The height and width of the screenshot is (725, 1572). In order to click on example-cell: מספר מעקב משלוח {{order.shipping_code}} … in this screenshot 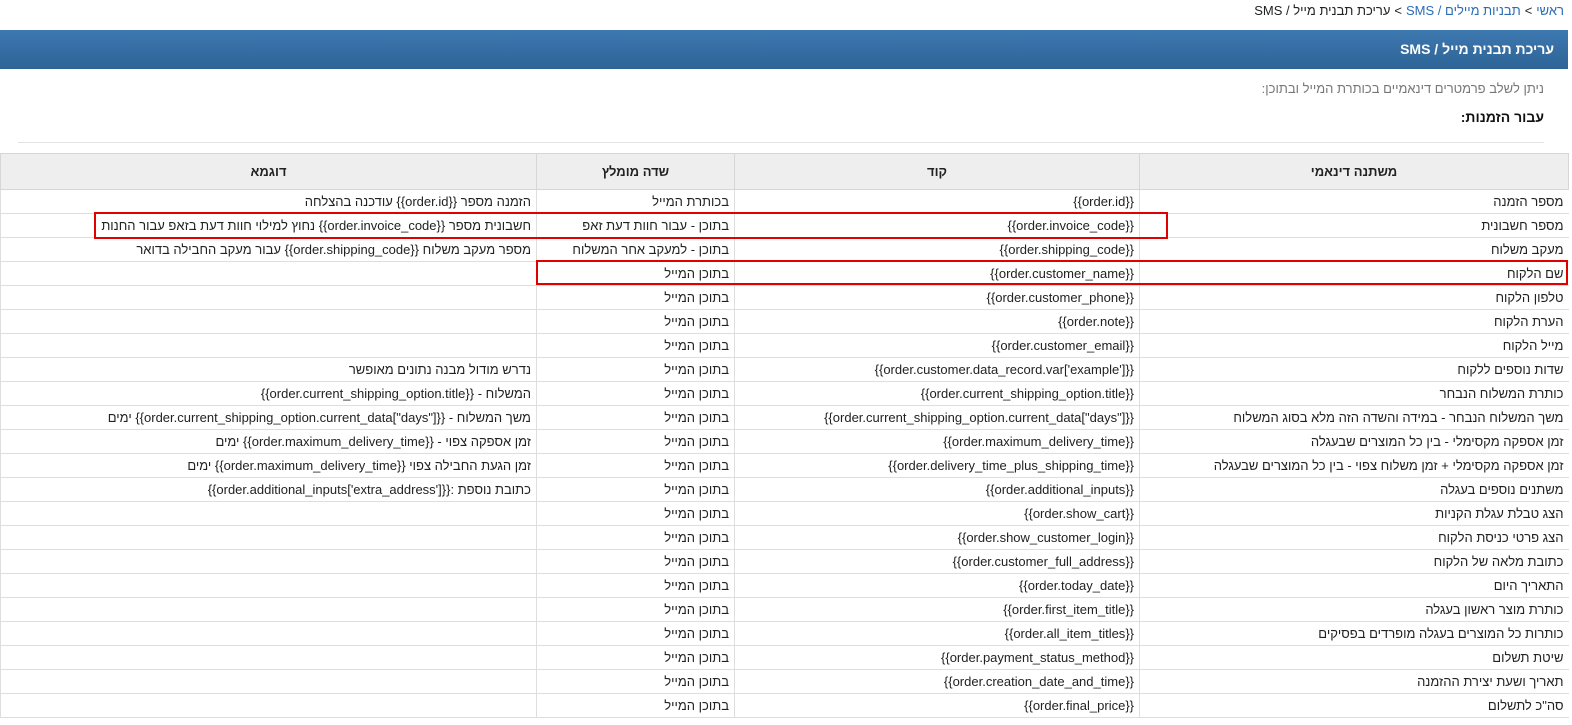, I will do `click(268, 249)`.